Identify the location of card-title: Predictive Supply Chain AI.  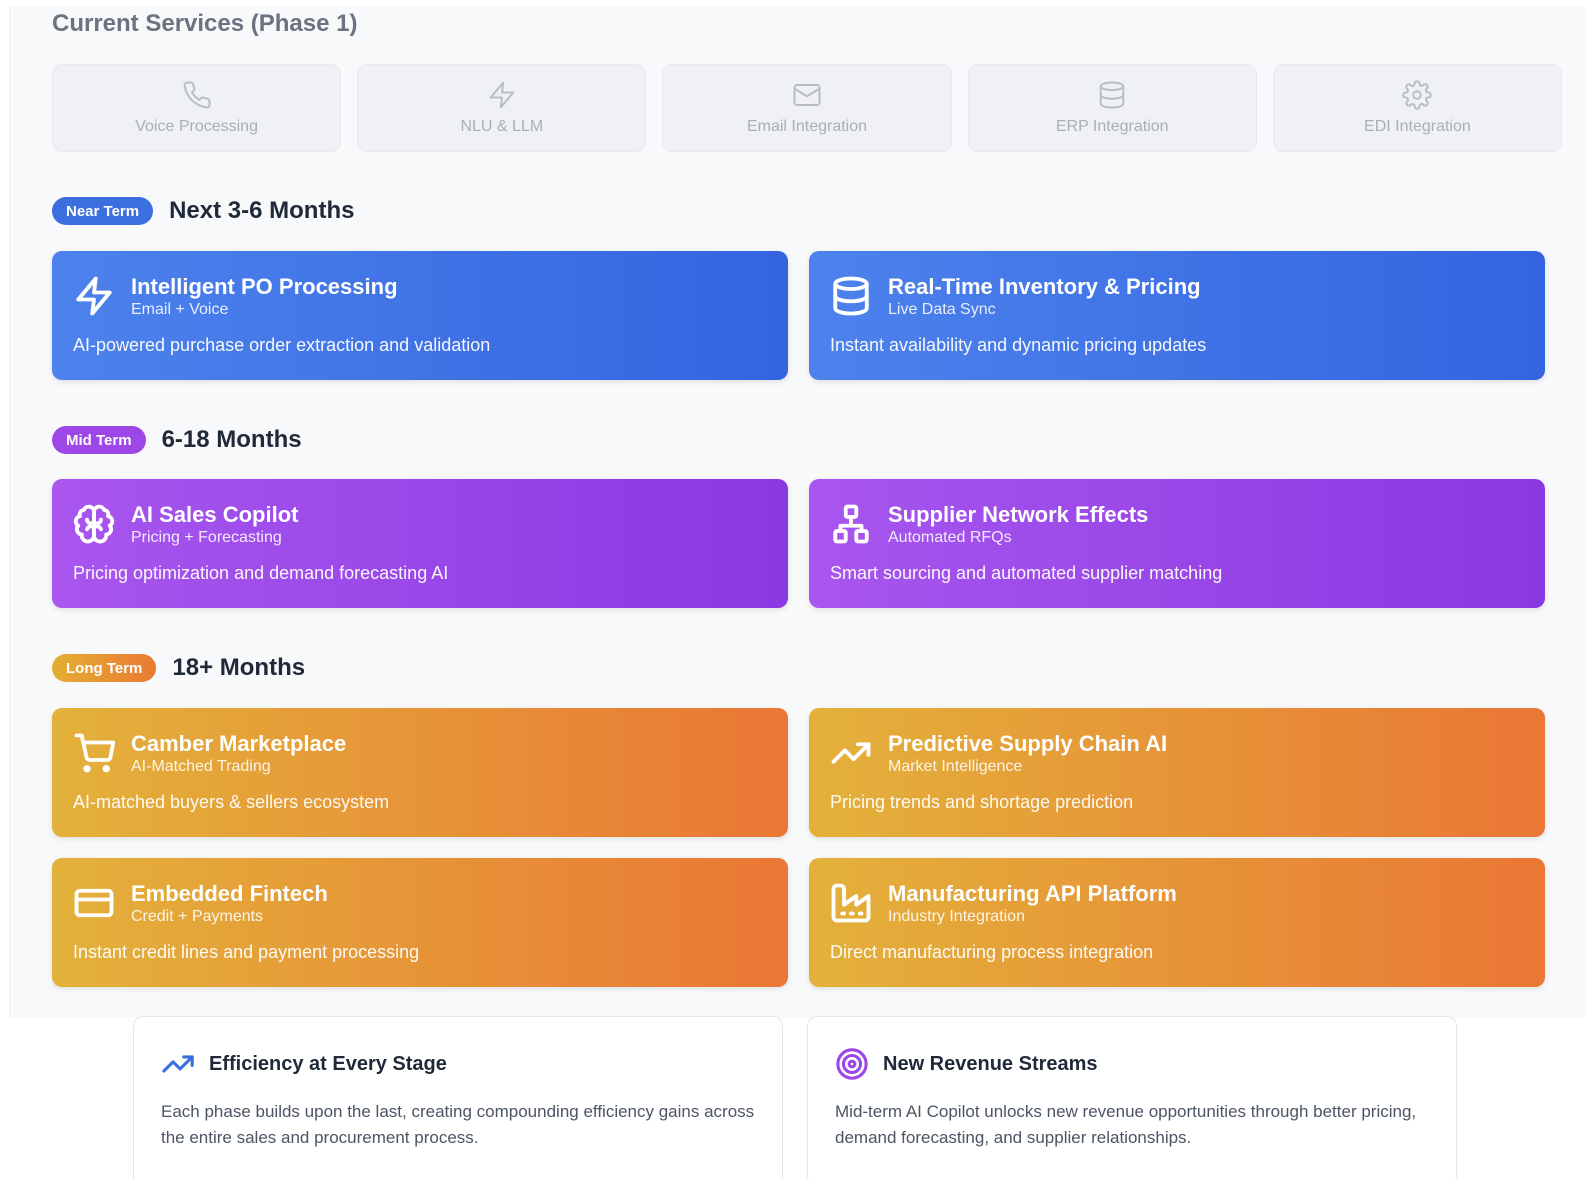
(1028, 743).